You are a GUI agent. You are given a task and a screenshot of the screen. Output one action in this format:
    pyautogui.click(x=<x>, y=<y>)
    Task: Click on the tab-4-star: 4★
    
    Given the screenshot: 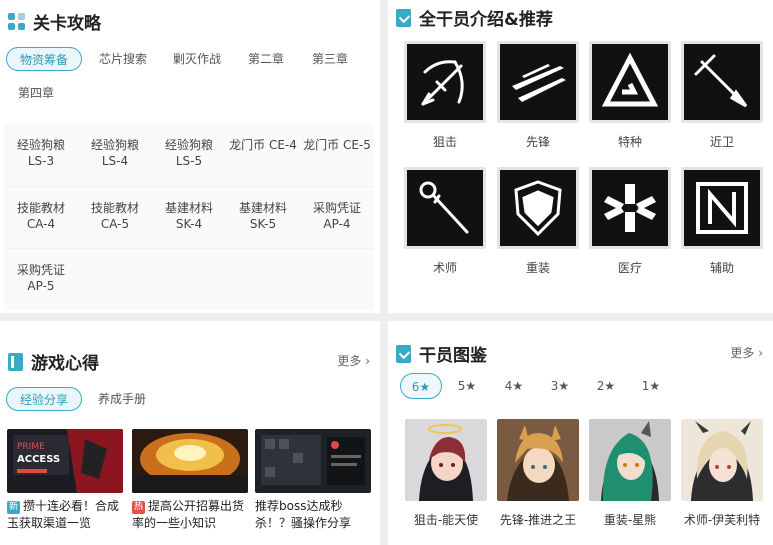 What is the action you would take?
    pyautogui.click(x=514, y=386)
    